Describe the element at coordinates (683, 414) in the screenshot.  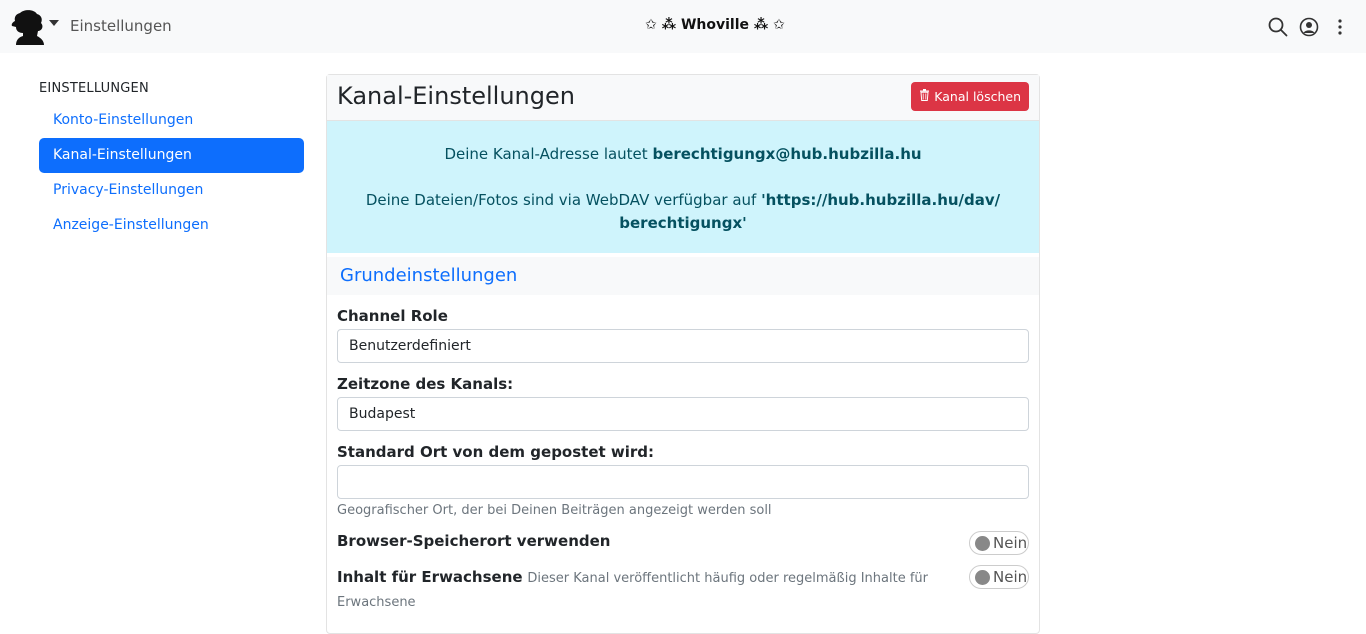
I see `timezone-select: Budapest` at that location.